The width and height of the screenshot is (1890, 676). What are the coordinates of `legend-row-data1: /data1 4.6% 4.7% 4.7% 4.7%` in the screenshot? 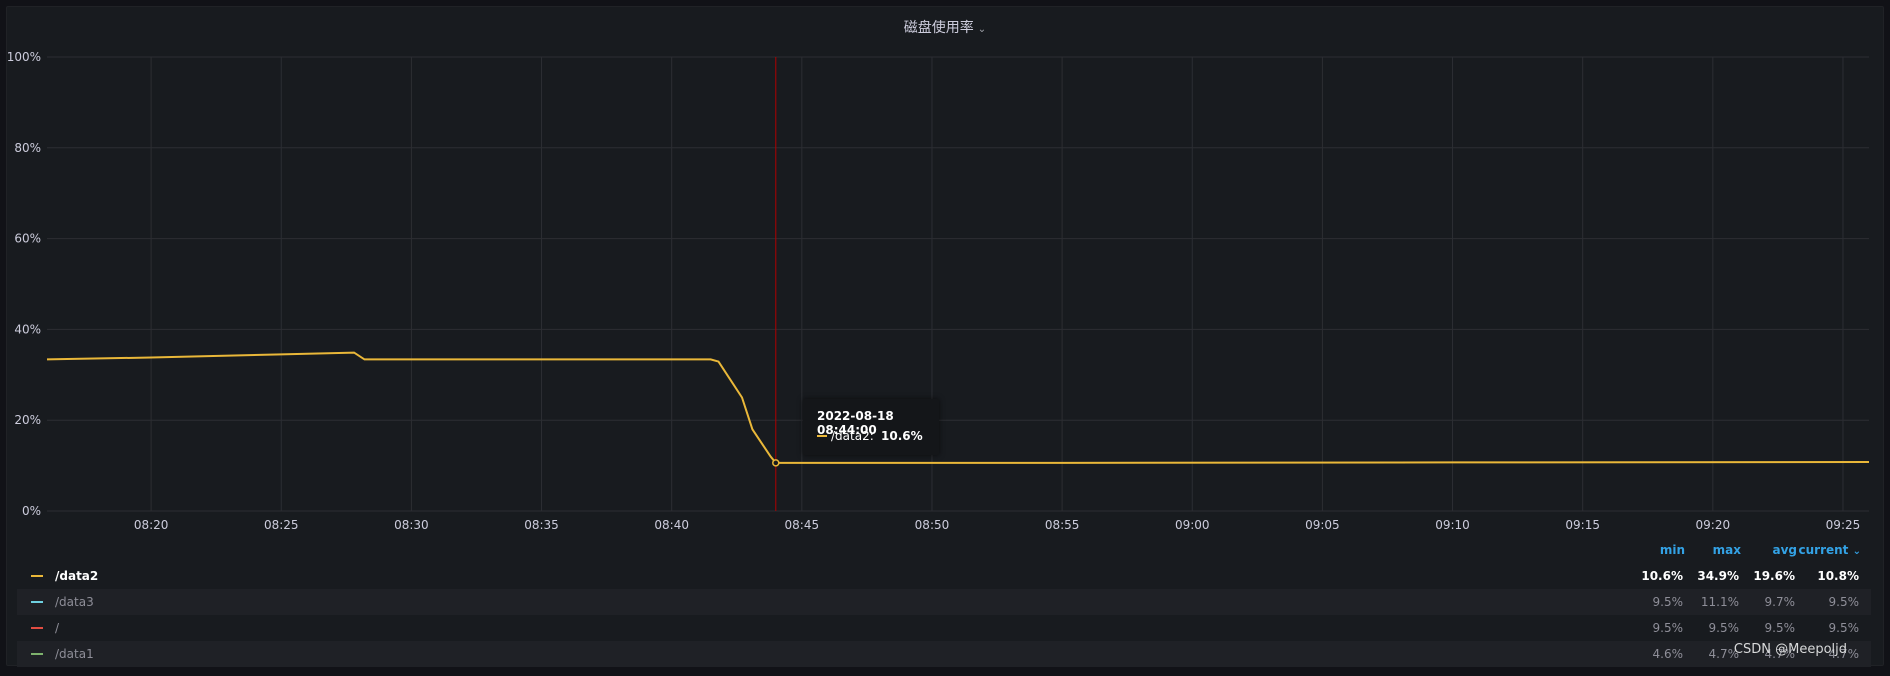 It's located at (944, 654).